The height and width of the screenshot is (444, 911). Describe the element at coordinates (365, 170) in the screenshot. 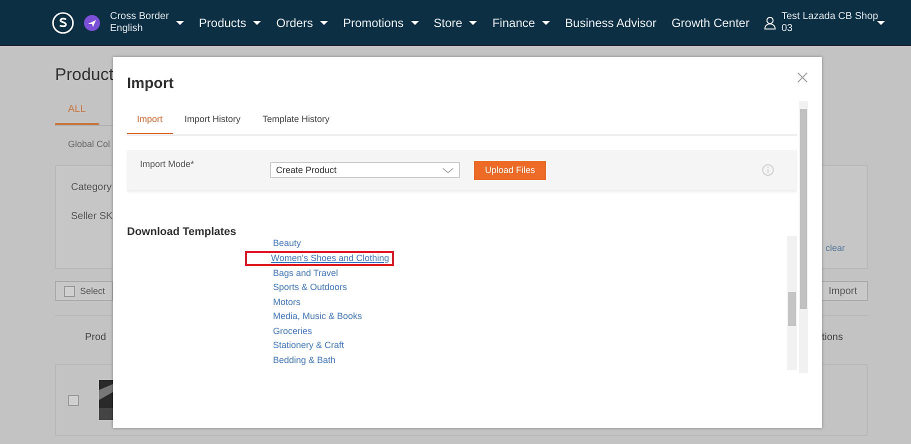

I see `import-mode-dropdown: Create Product` at that location.